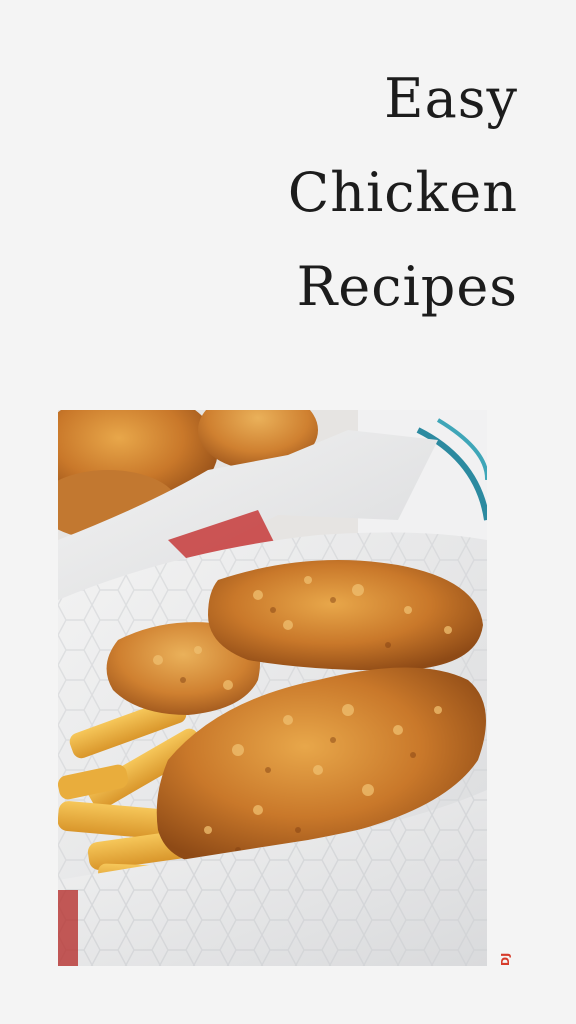  Describe the element at coordinates (451, 98) in the screenshot. I see `title-line-1: Easy` at that location.